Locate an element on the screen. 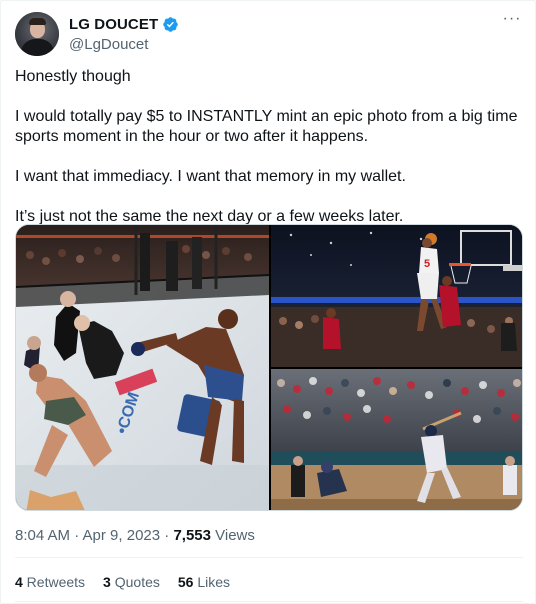 The height and width of the screenshot is (604, 536). tweet-paragraph: Honestly though is located at coordinates (73, 76).